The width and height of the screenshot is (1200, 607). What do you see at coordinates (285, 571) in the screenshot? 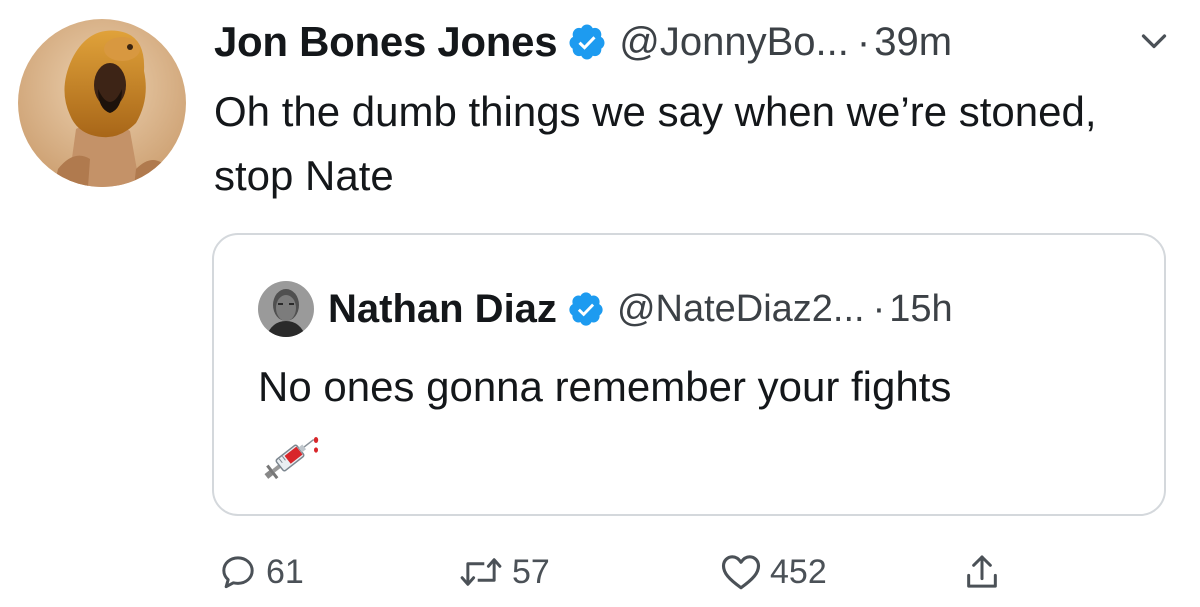
I see `reply-count: 61` at bounding box center [285, 571].